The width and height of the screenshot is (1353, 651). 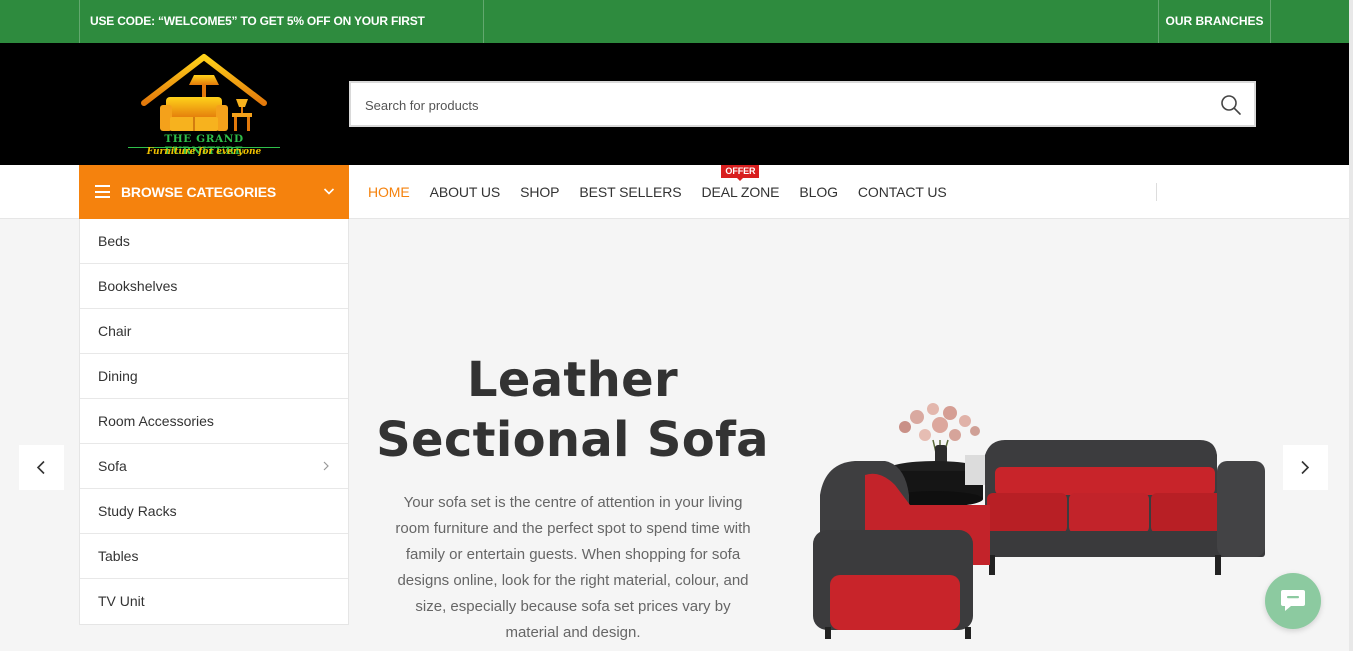 I want to click on category-label: Bookshelves, so click(x=138, y=286).